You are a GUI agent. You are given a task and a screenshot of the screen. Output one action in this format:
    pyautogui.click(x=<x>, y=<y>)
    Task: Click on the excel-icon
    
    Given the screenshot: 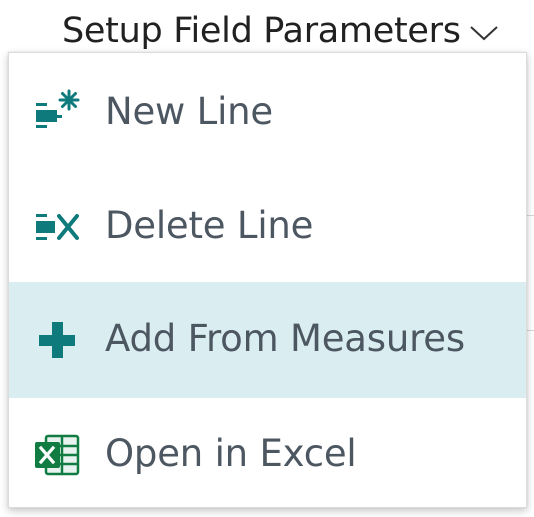 What is the action you would take?
    pyautogui.click(x=57, y=455)
    